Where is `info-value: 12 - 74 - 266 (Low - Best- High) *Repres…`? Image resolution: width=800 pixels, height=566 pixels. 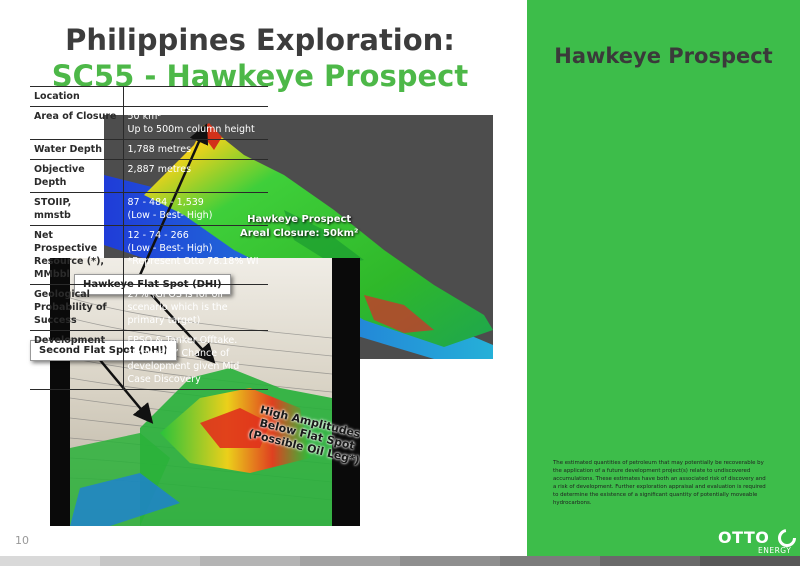 info-value: 12 - 74 - 266 (Low - Best- High) *Repres… is located at coordinates (195, 255).